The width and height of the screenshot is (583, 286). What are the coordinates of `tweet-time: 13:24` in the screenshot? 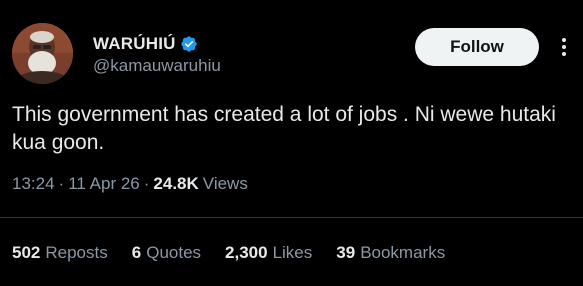 It's located at (33, 184).